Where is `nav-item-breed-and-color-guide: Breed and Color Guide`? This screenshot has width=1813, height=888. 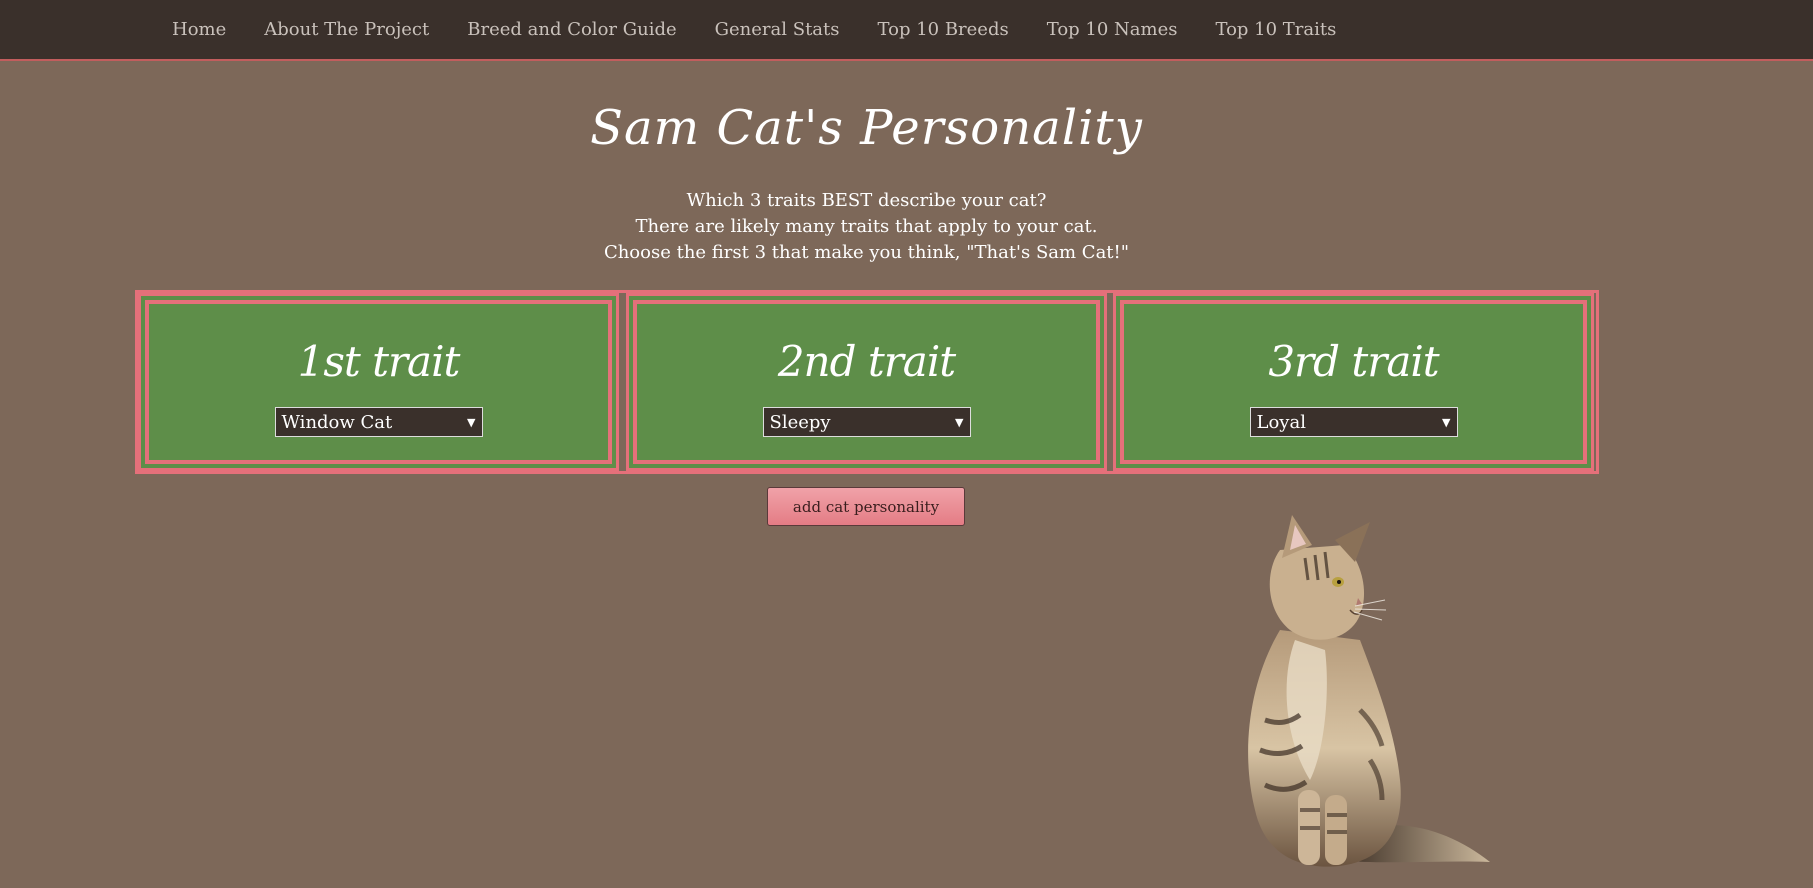 nav-item-breed-and-color-guide: Breed and Color Guide is located at coordinates (571, 29).